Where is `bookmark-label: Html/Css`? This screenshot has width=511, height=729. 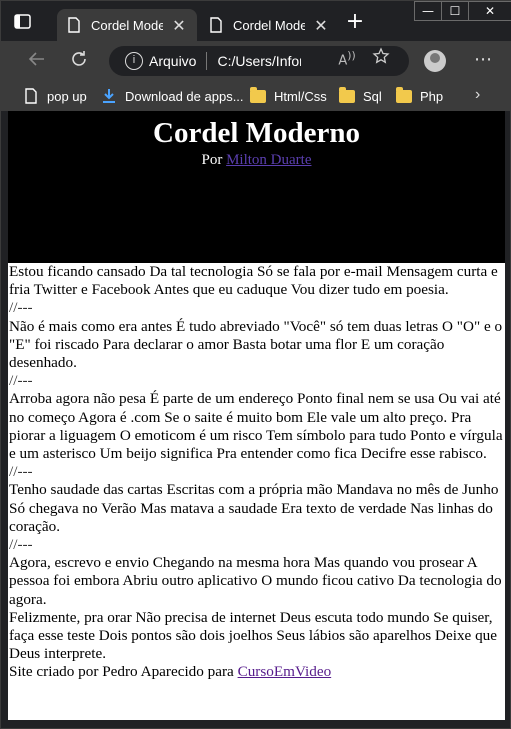
bookmark-label: Html/Css is located at coordinates (300, 96).